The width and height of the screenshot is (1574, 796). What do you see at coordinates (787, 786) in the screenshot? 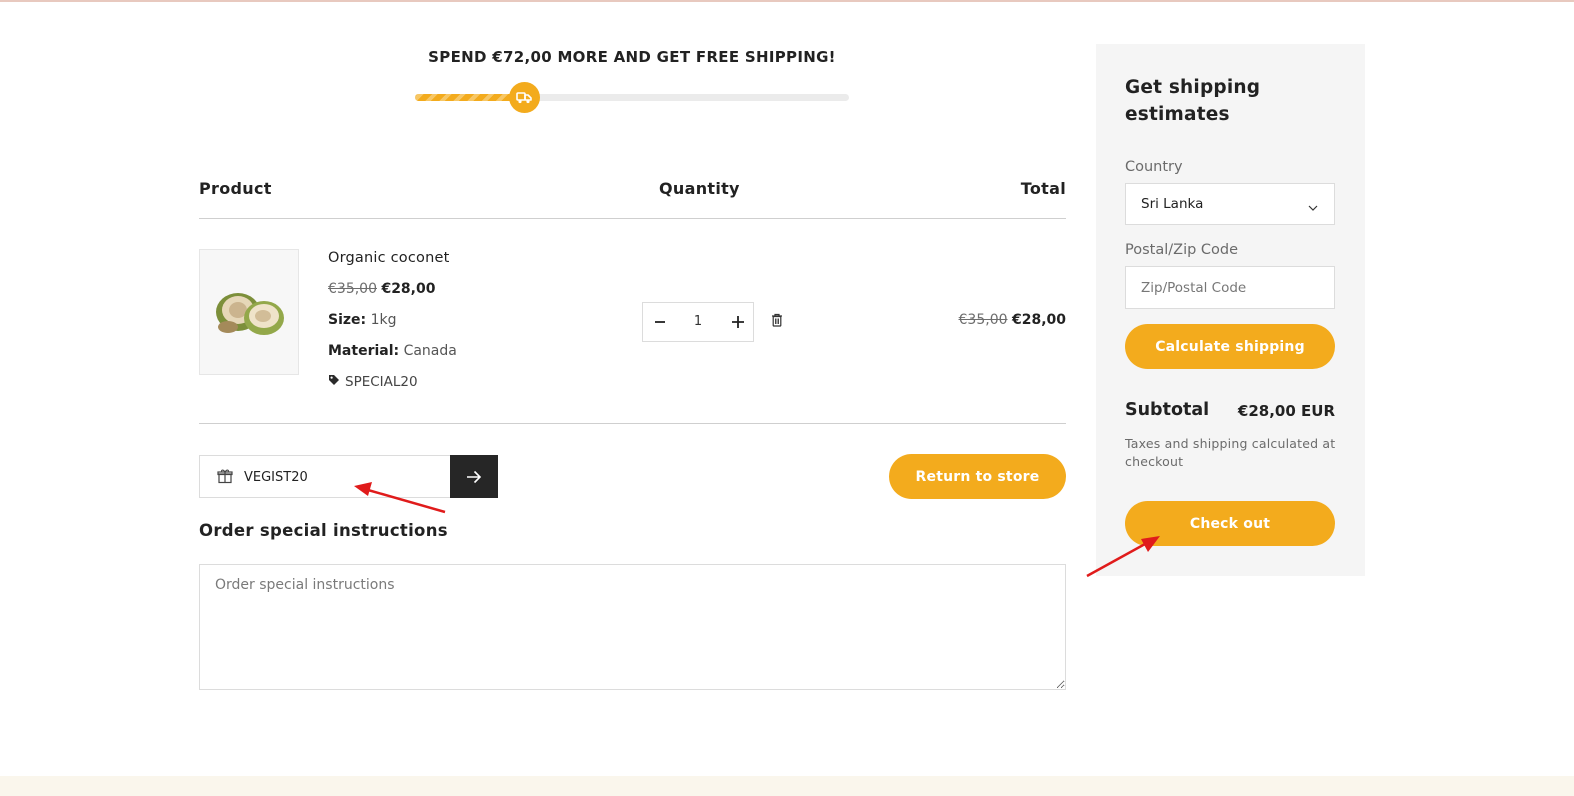
I see `footer-band` at bounding box center [787, 786].